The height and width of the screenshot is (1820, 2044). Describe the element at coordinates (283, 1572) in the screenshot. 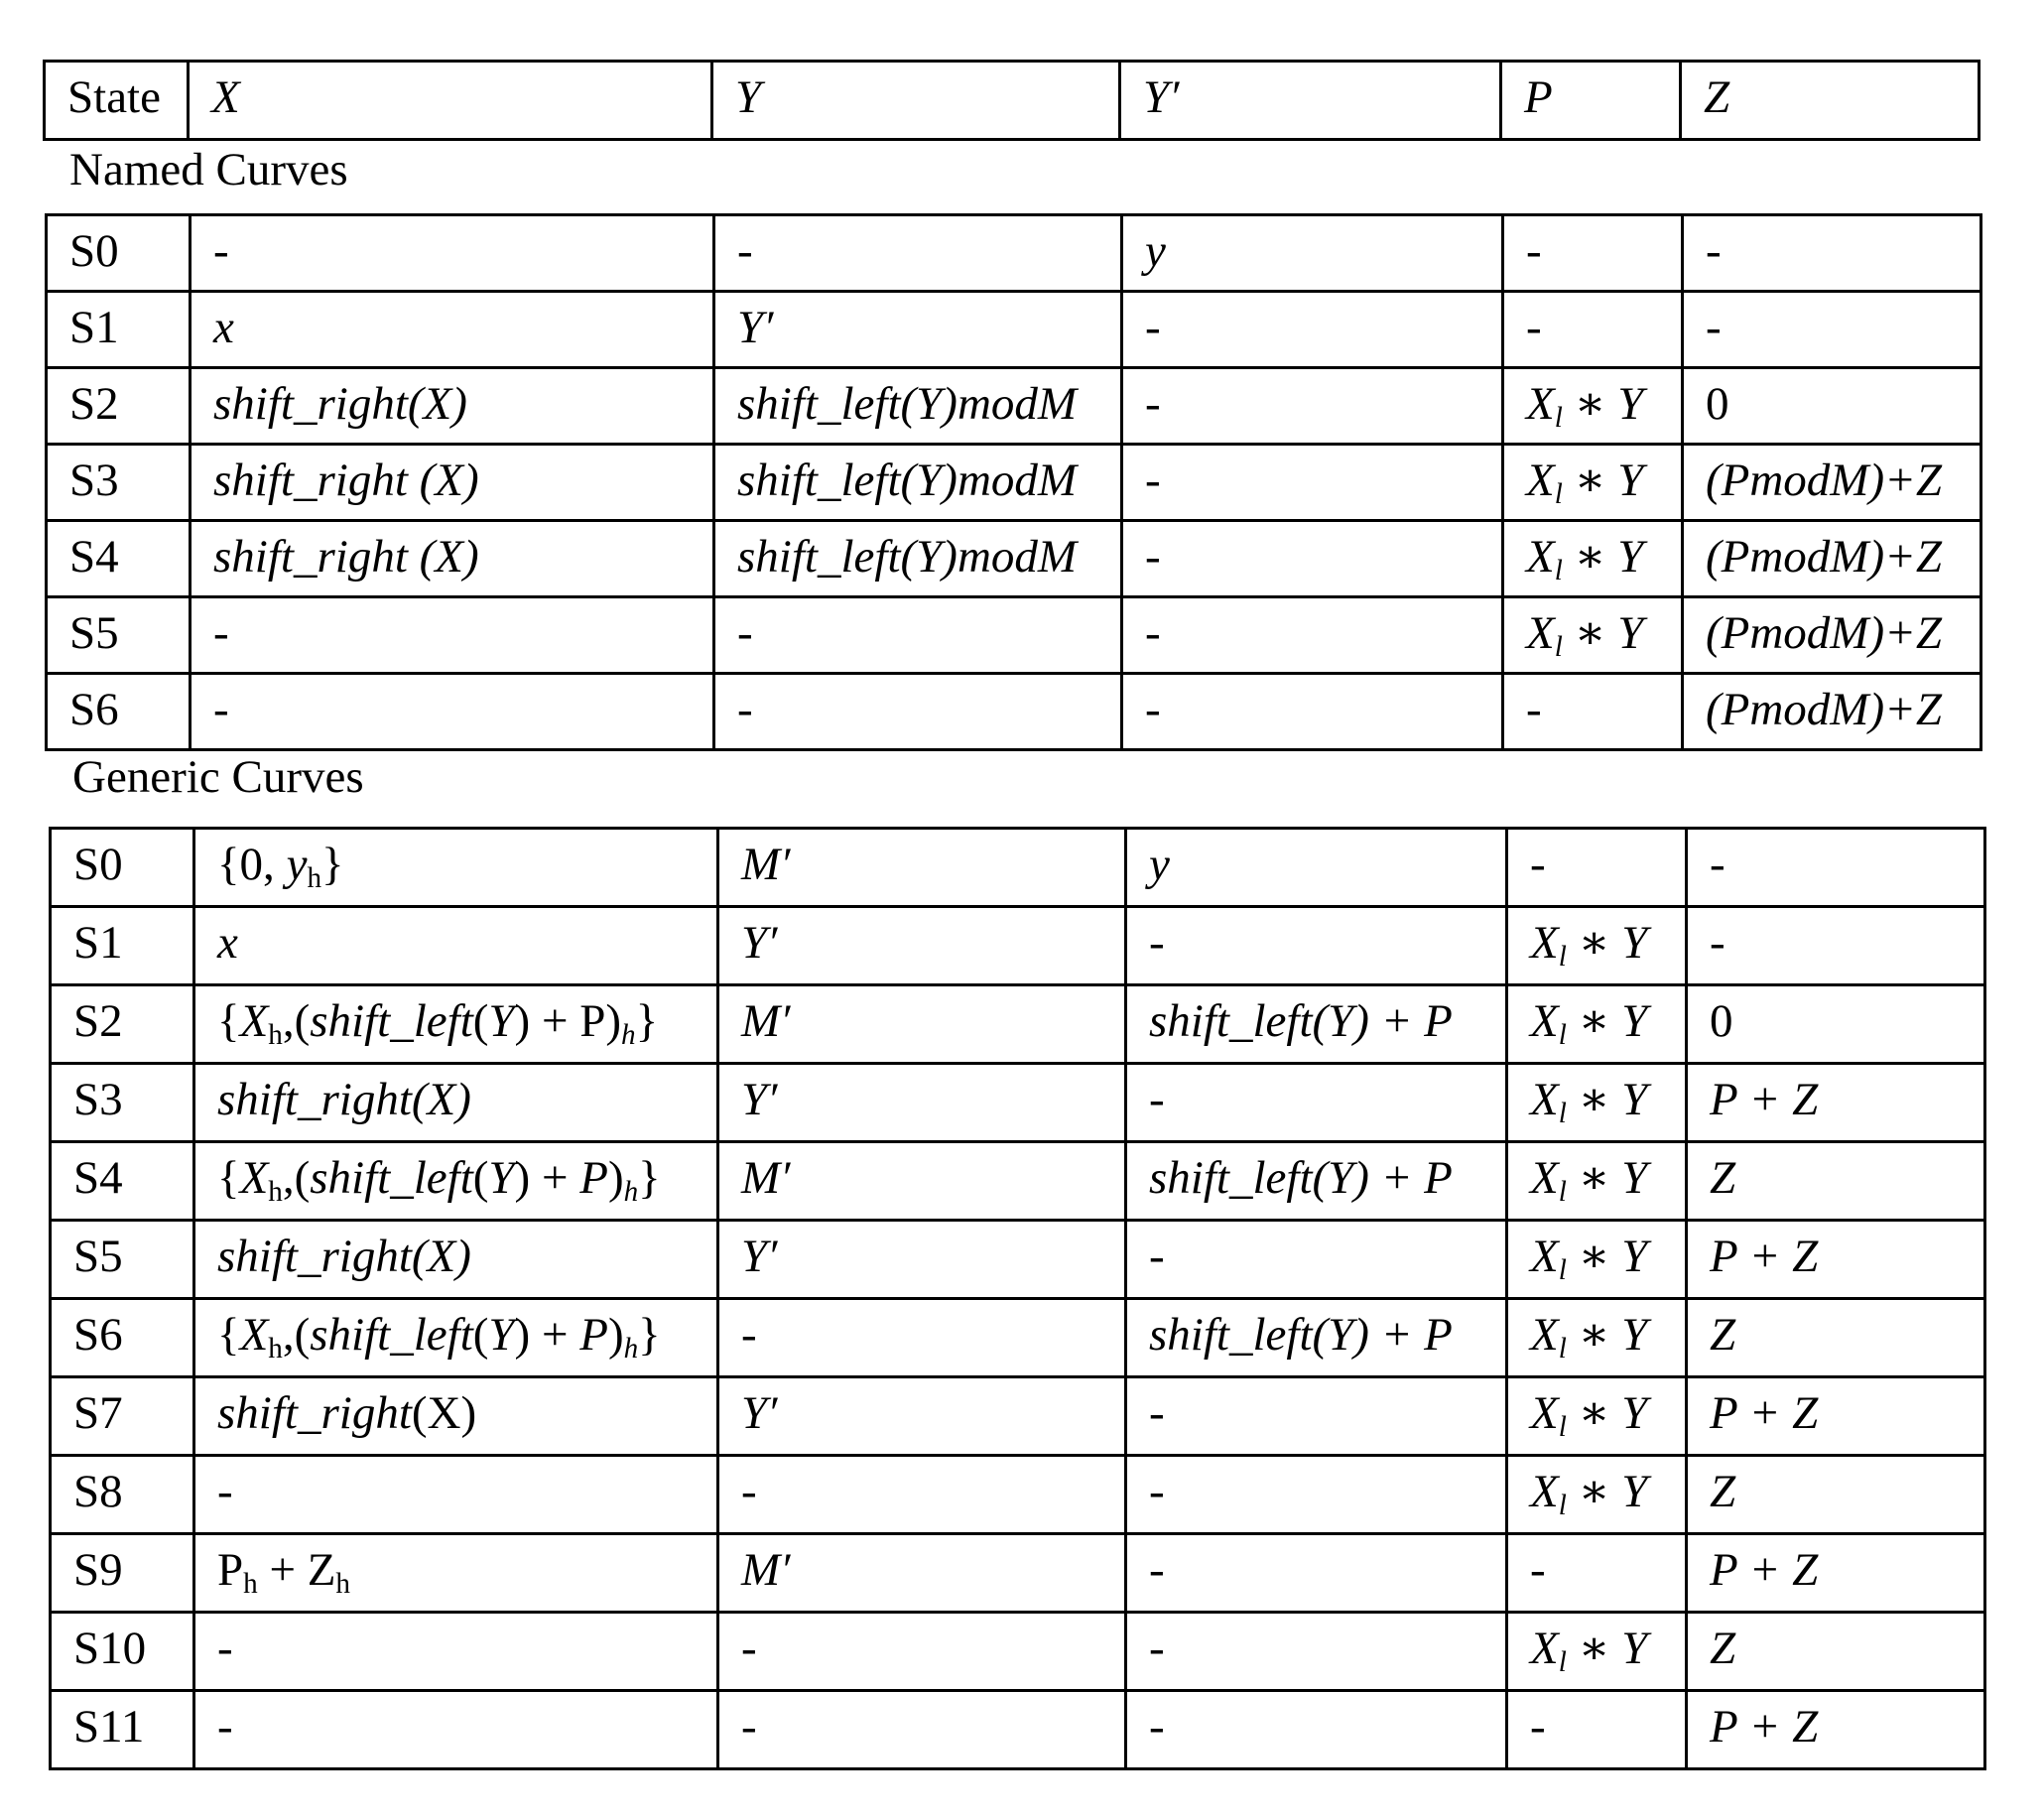

I see `cell-text: Ph + Zh` at that location.